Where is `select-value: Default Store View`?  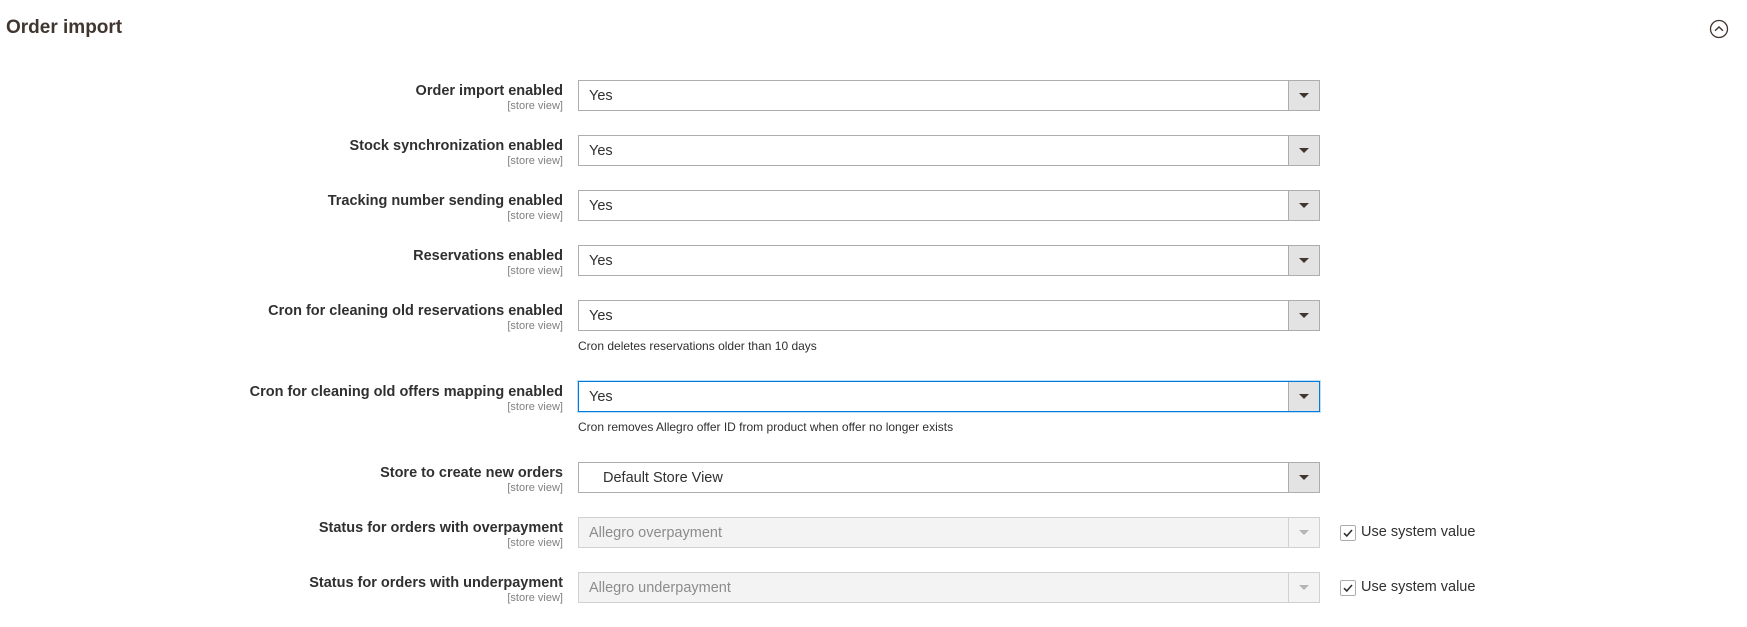 select-value: Default Store View is located at coordinates (663, 478).